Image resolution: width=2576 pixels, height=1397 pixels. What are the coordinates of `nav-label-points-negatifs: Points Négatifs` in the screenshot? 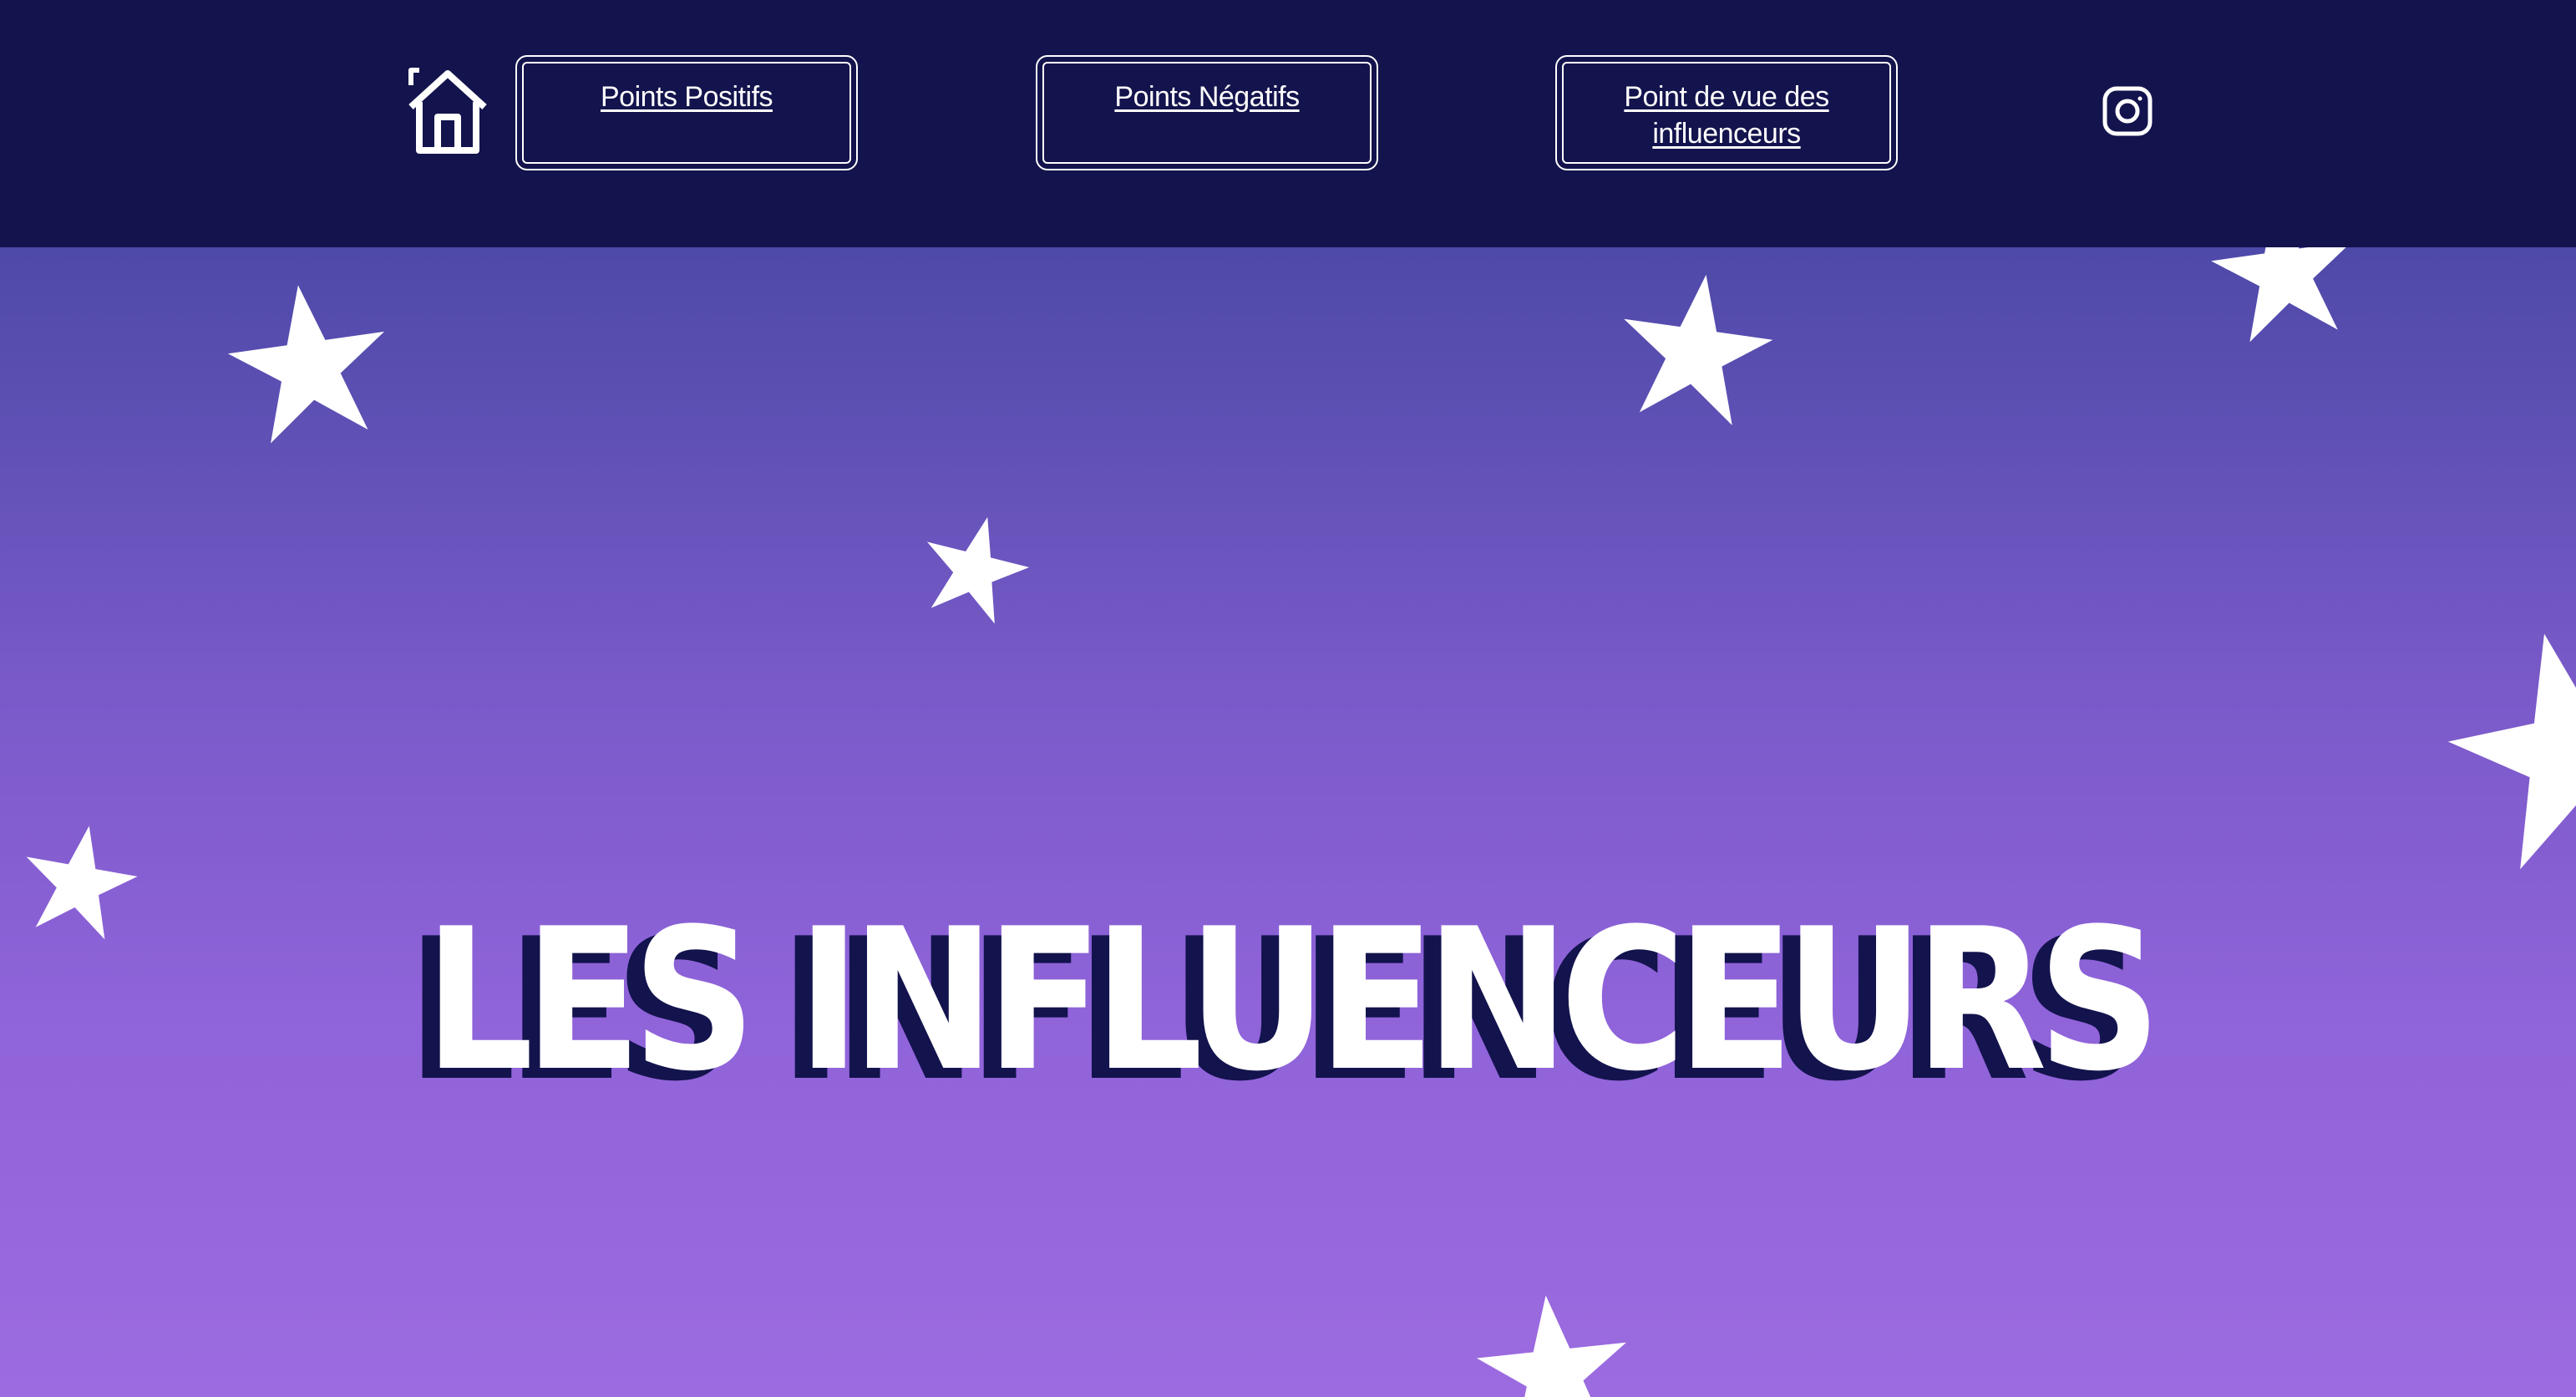 It's located at (1207, 86).